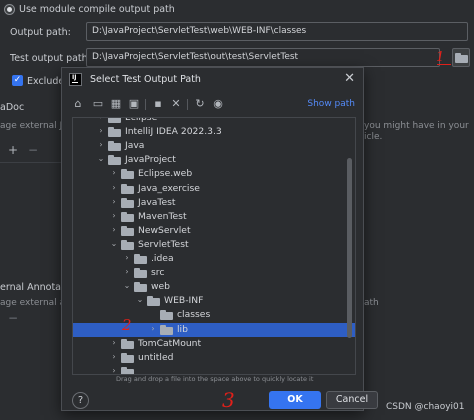 The width and height of the screenshot is (474, 420). Describe the element at coordinates (150, 160) in the screenshot. I see `tree-node-label: JavaProject` at that location.